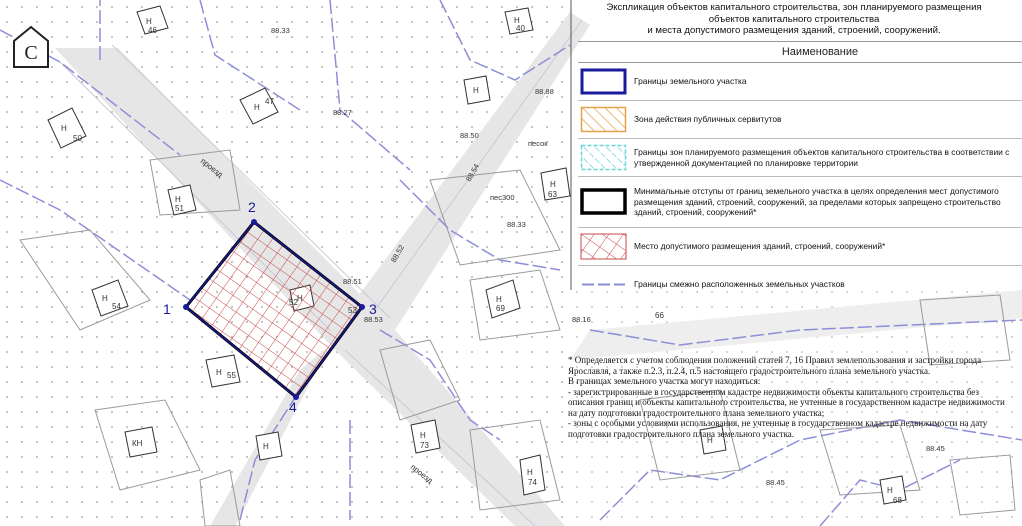 The height and width of the screenshot is (526, 1022). I want to click on servitude-swatch, so click(603, 119).